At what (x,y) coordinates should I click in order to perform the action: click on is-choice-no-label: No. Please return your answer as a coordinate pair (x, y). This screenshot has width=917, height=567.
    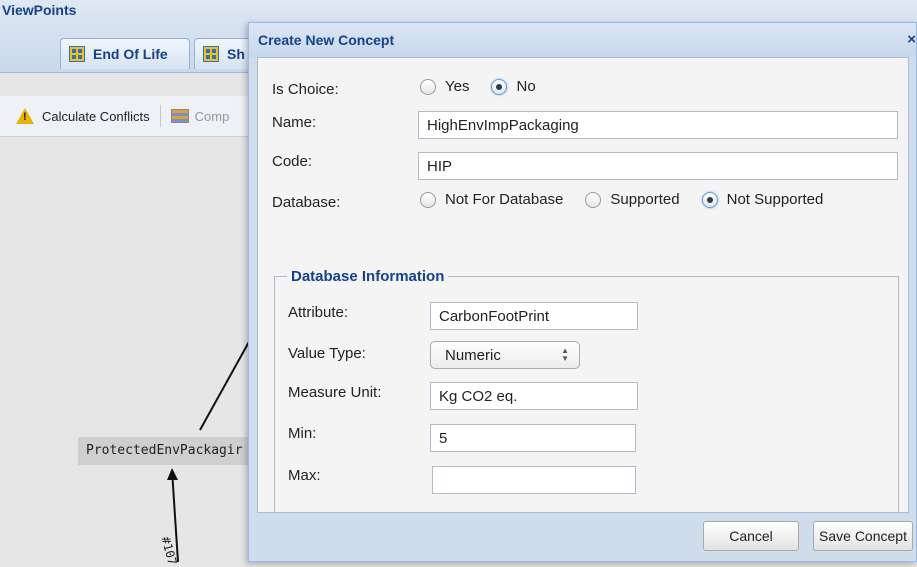
    Looking at the image, I should click on (526, 86).